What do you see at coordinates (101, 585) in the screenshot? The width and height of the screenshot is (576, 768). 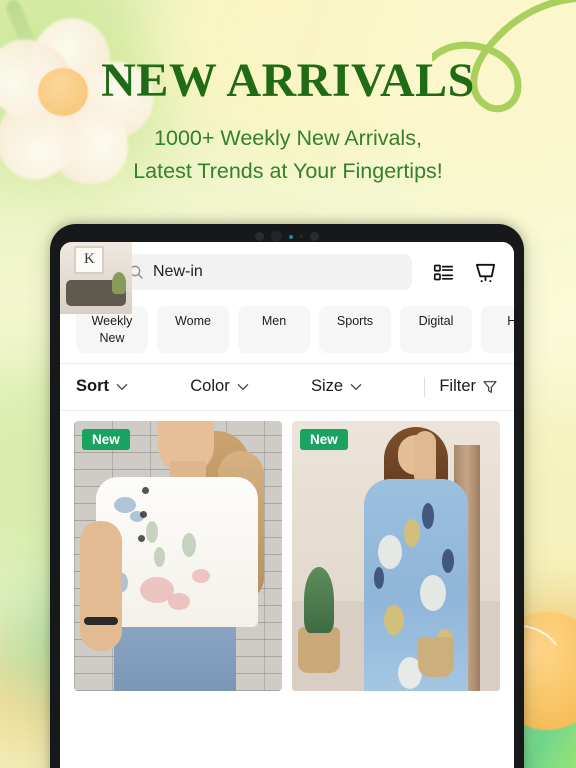 I see `model-arm` at bounding box center [101, 585].